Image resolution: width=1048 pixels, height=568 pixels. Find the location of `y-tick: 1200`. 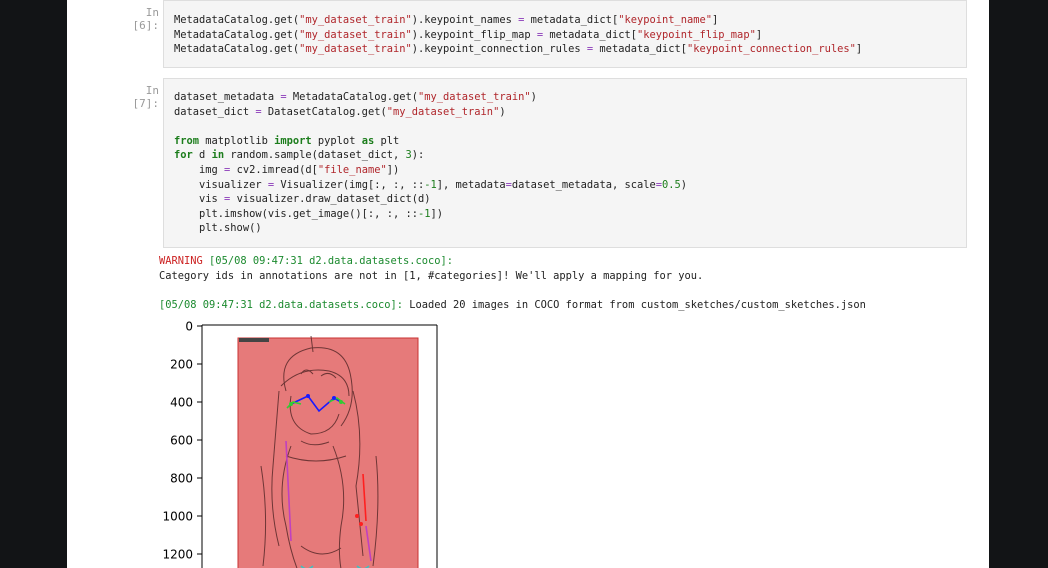

y-tick: 1200 is located at coordinates (182, 555).